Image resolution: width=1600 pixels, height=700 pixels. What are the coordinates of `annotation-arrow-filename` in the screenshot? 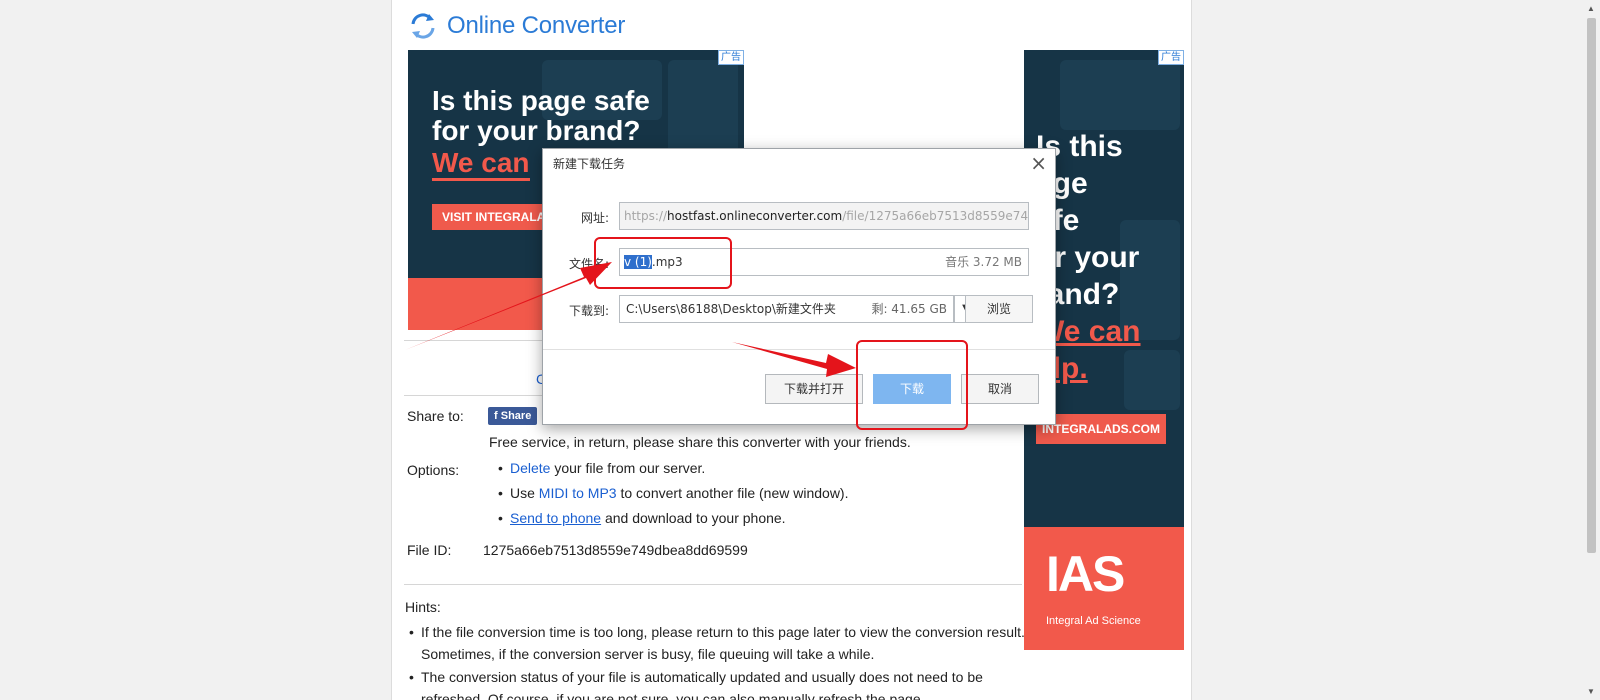 It's located at (508, 306).